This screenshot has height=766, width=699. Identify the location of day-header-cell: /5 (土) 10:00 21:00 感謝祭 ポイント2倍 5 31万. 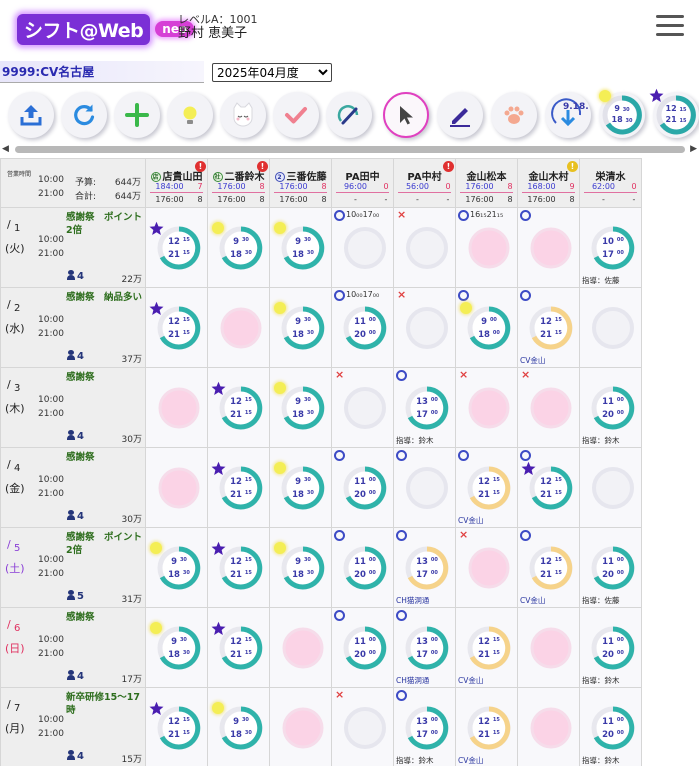
(73, 567).